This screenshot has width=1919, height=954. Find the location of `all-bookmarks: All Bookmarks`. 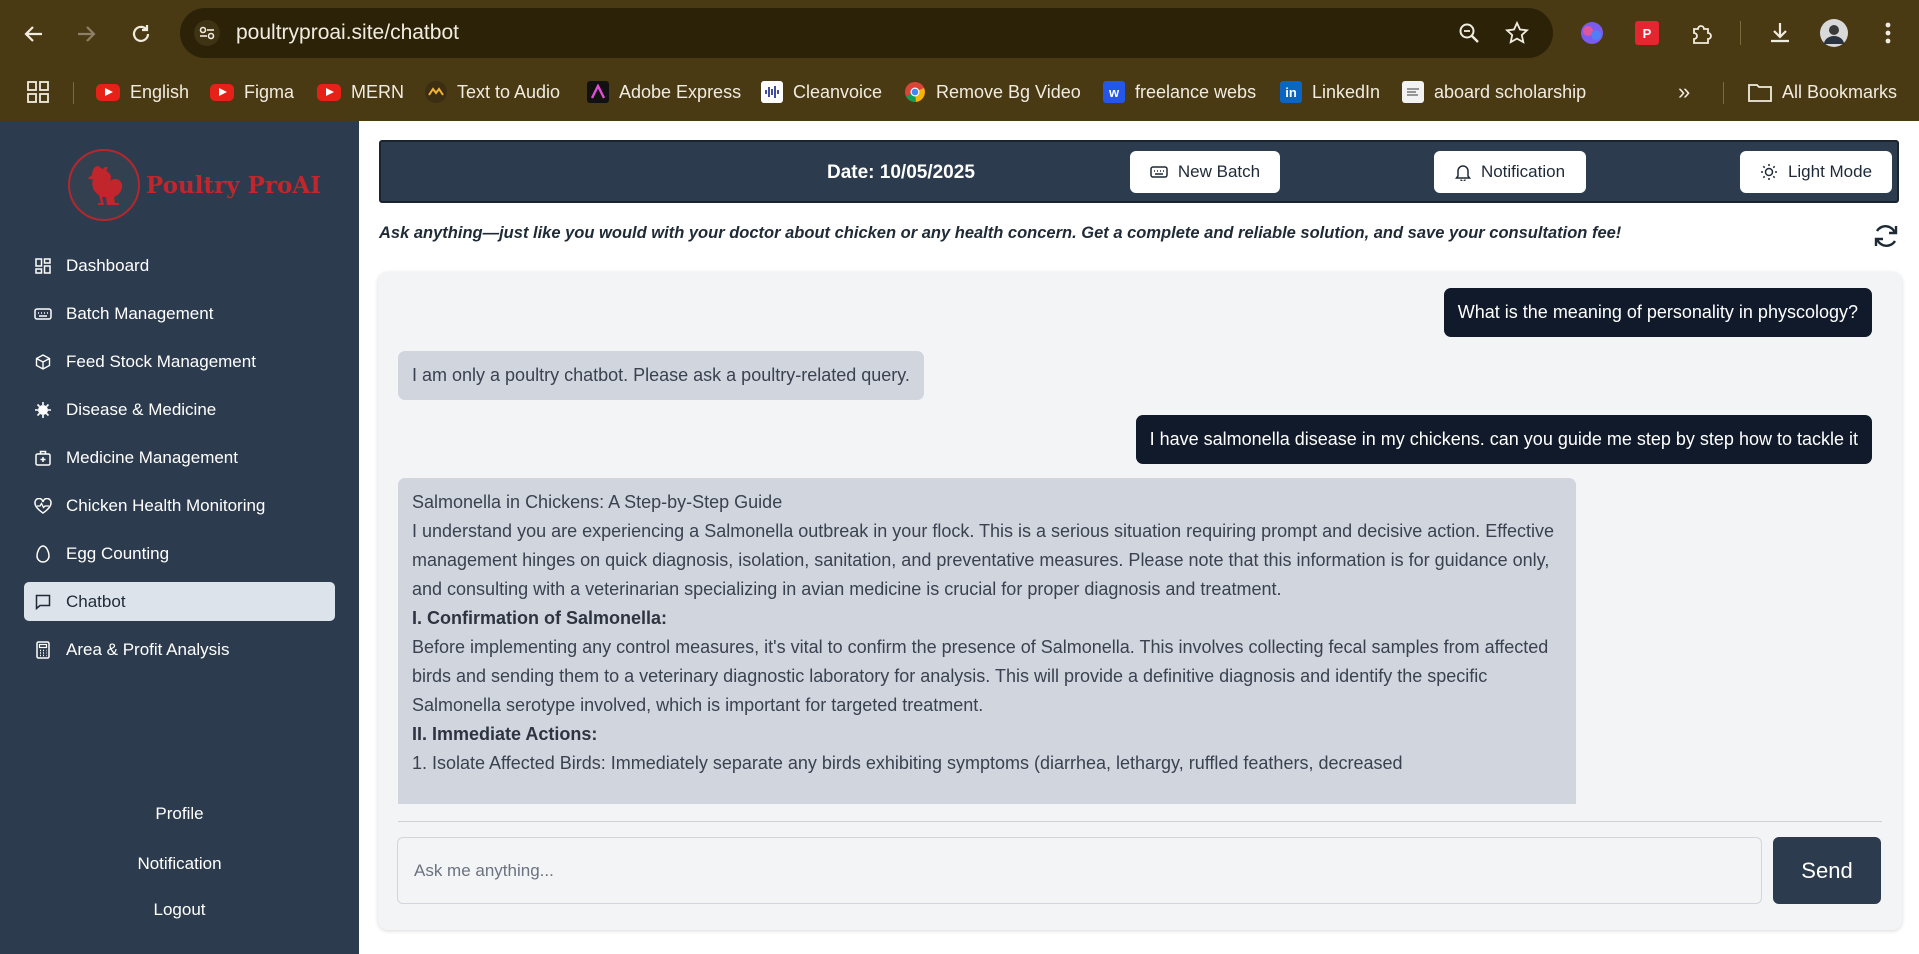

all-bookmarks: All Bookmarks is located at coordinates (1822, 92).